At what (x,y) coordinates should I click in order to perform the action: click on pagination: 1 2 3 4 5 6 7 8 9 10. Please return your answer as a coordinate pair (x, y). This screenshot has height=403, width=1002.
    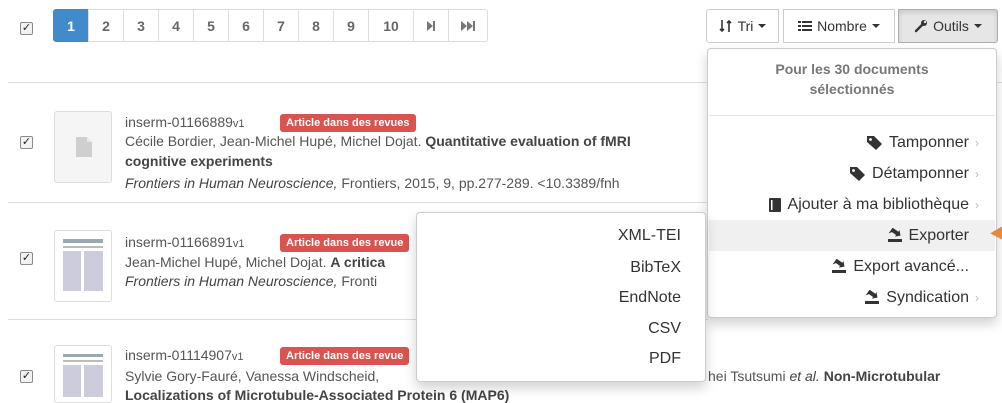
    Looking at the image, I should click on (270, 25).